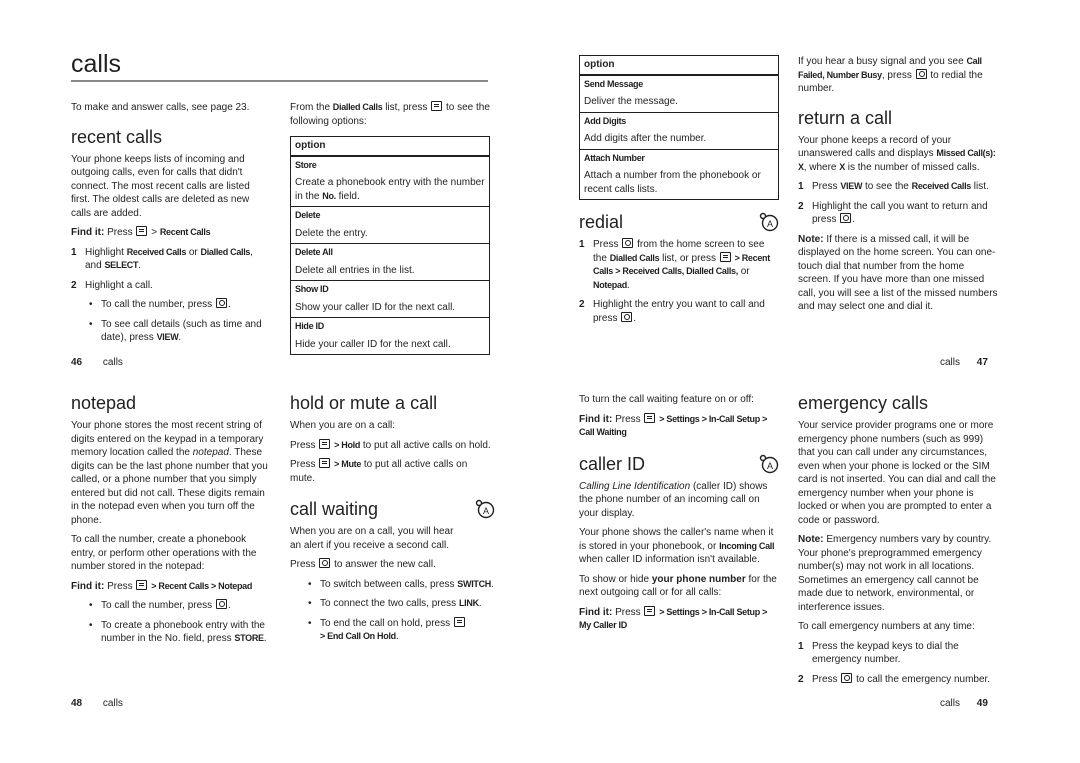 The height and width of the screenshot is (763, 1080). What do you see at coordinates (97, 362) in the screenshot?
I see `page-folio-46: 46 calls` at bounding box center [97, 362].